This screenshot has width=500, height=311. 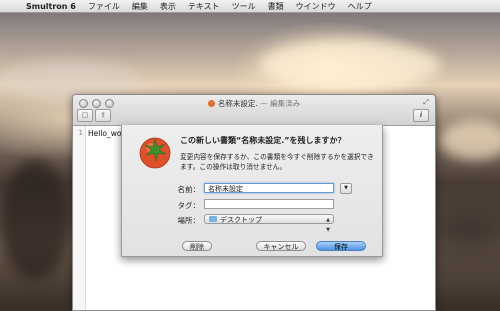 I want to click on tags-field, so click(x=269, y=204).